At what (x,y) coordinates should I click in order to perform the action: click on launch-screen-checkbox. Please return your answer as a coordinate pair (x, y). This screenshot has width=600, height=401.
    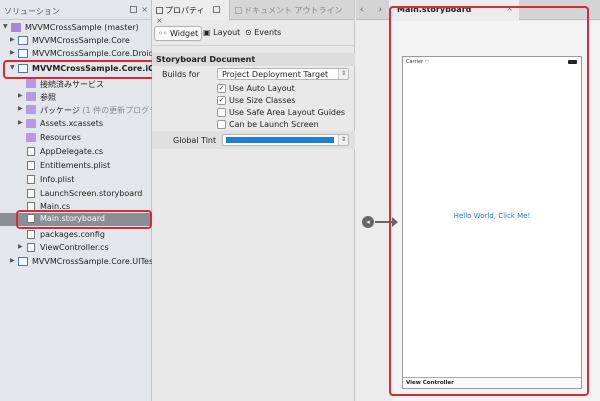
    Looking at the image, I should click on (221, 124).